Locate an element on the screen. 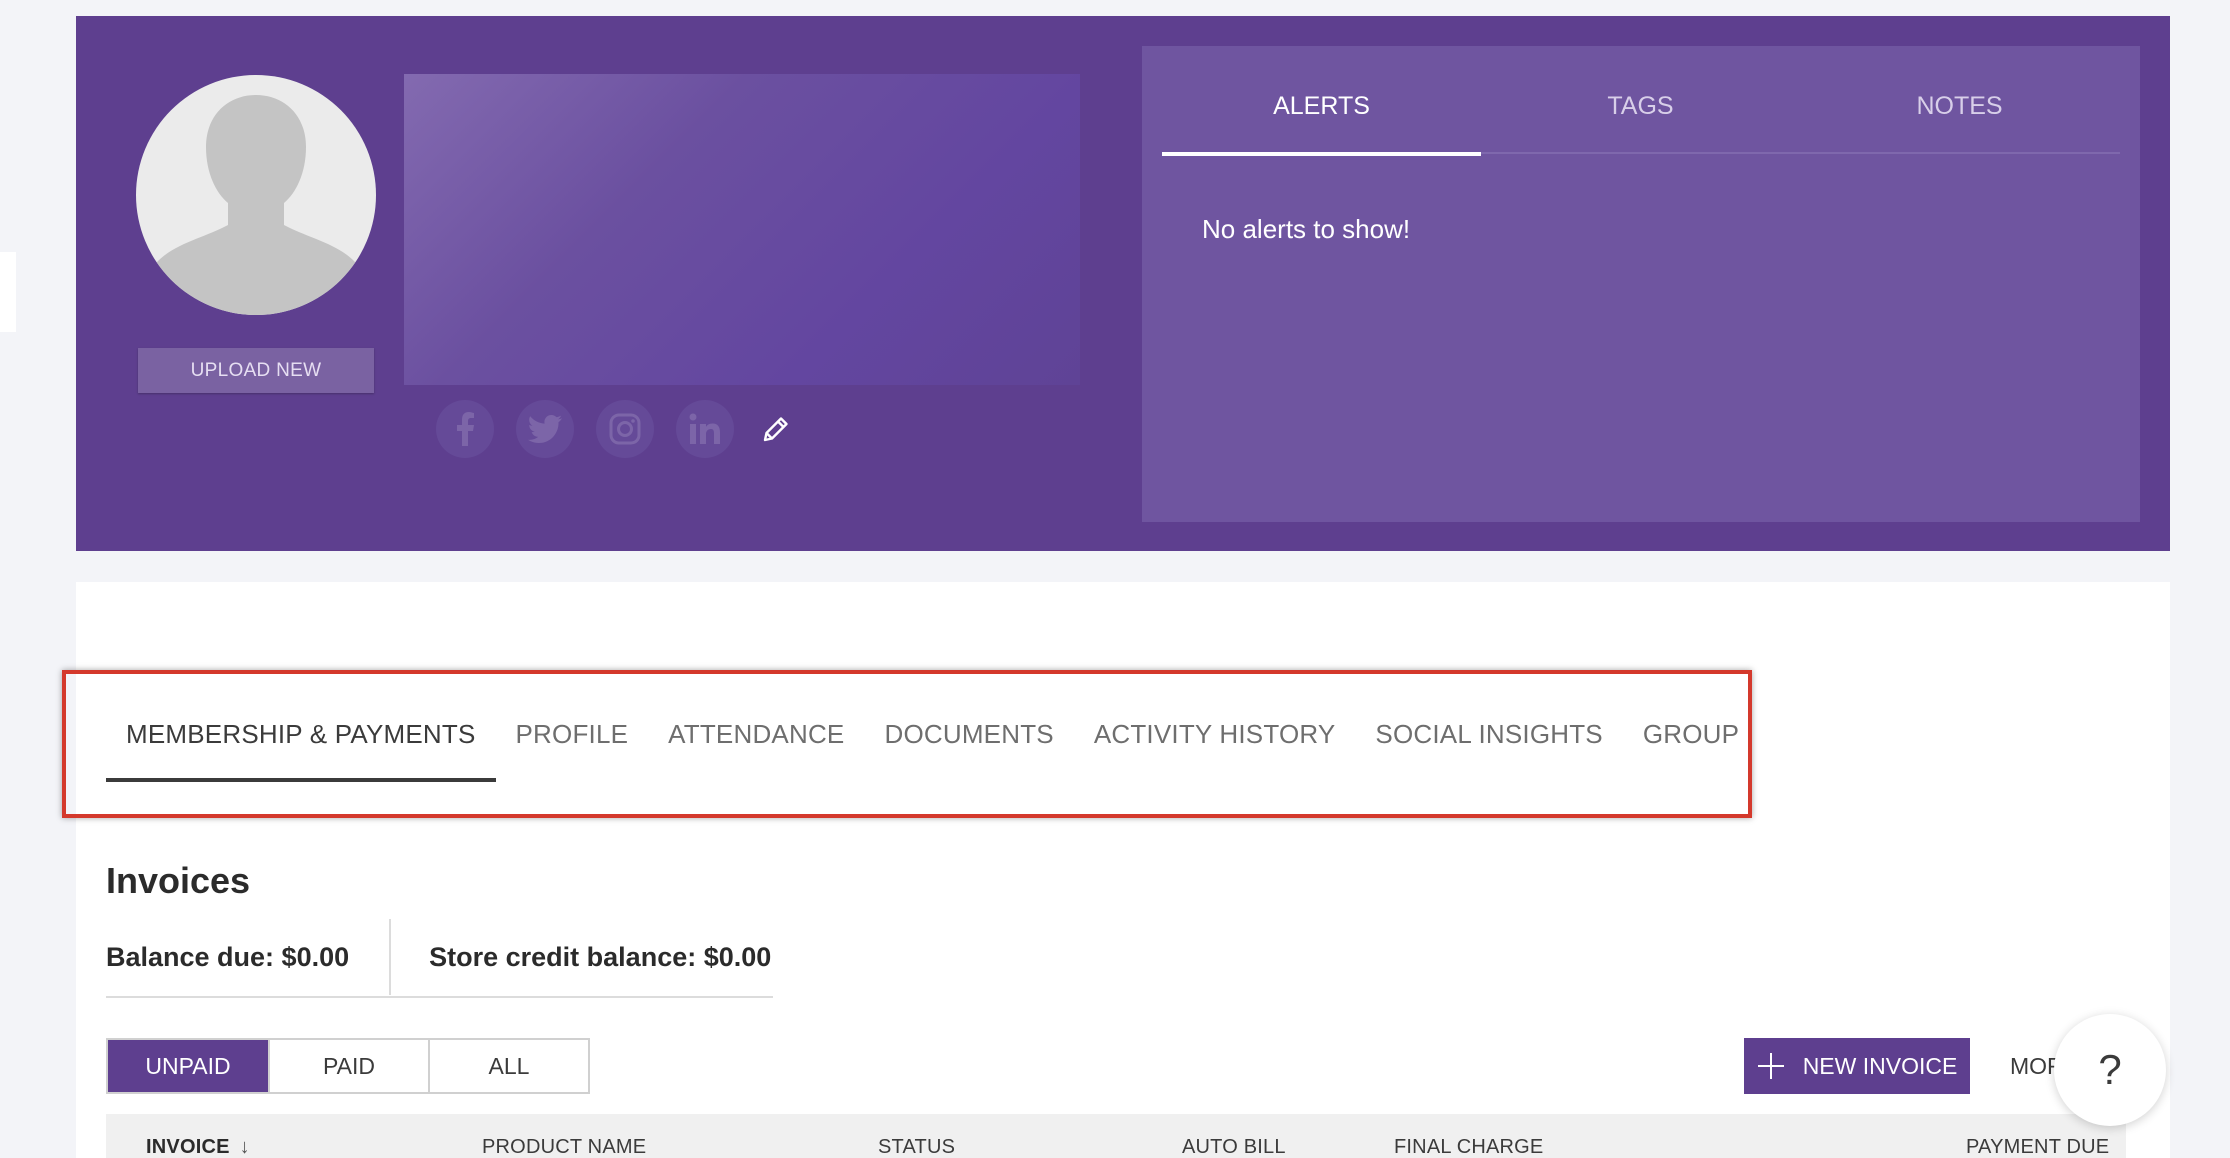  tab-tags: TAGS is located at coordinates (1640, 119).